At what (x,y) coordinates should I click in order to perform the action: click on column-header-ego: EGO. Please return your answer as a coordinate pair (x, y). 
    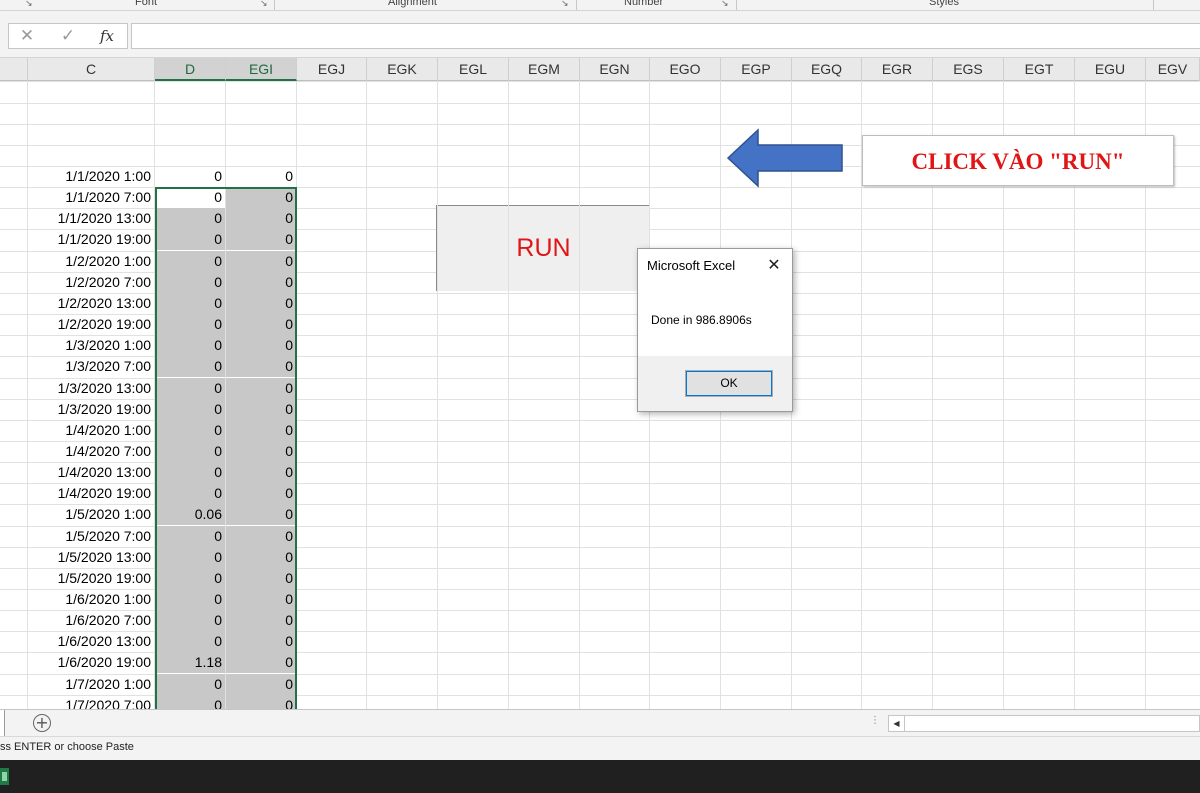
    Looking at the image, I should click on (685, 69).